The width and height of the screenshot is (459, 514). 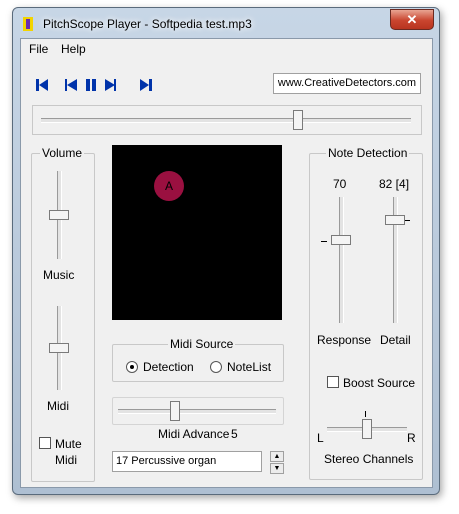 I want to click on volume-group: Volume, so click(x=63, y=314).